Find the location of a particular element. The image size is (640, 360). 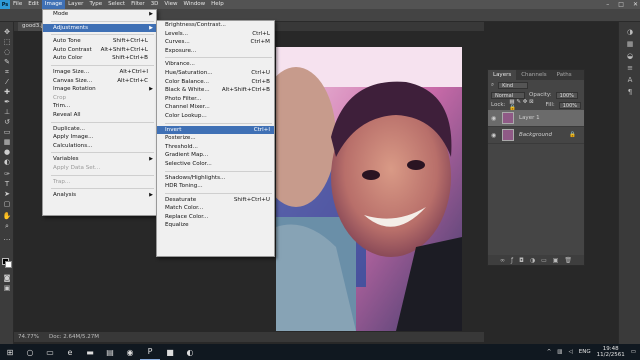

hand-tool-icon: ✋ is located at coordinates (7, 216).